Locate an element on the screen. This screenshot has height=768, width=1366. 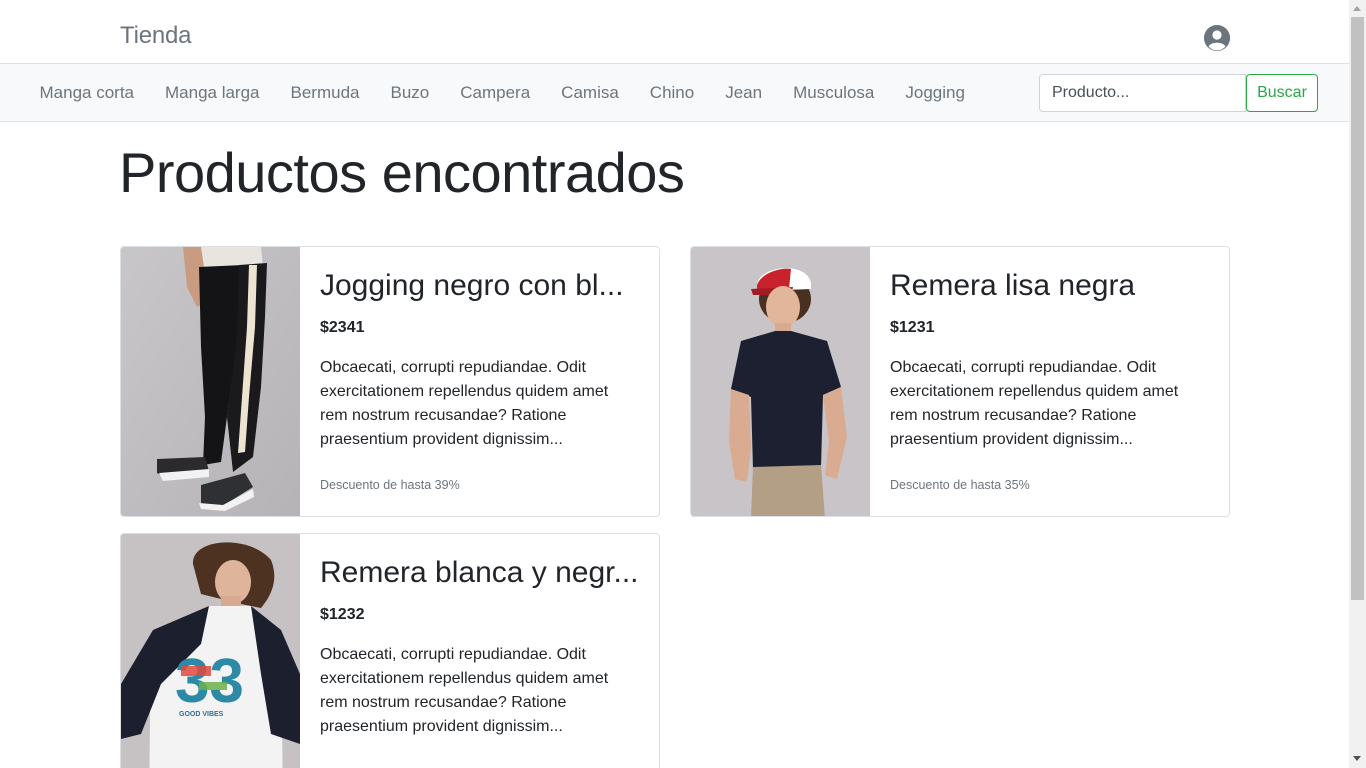
product-image-remera-blanca: 33 GOOD VIBES is located at coordinates (210, 651).